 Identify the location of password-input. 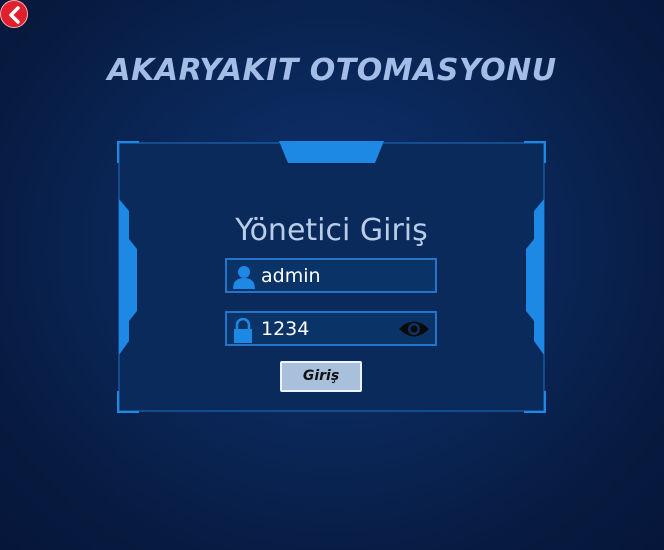
(326, 328).